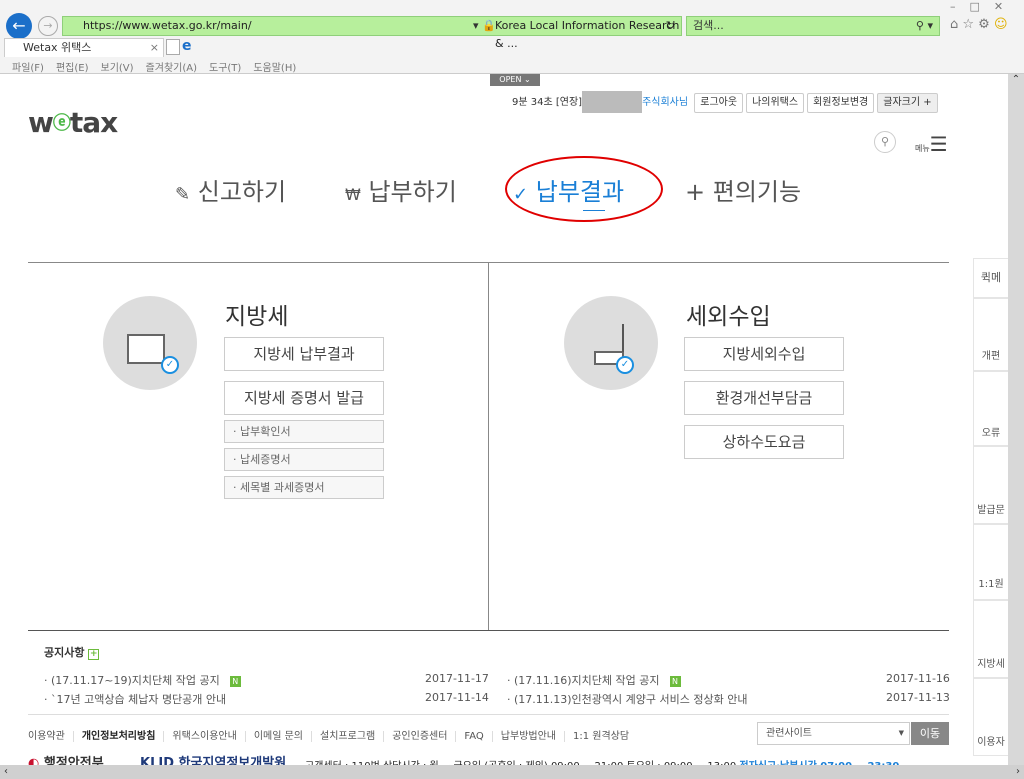 Image resolution: width=1024 pixels, height=779 pixels. Describe the element at coordinates (352, 736) in the screenshot. I see `footer-link-install: 설치프로그램` at that location.